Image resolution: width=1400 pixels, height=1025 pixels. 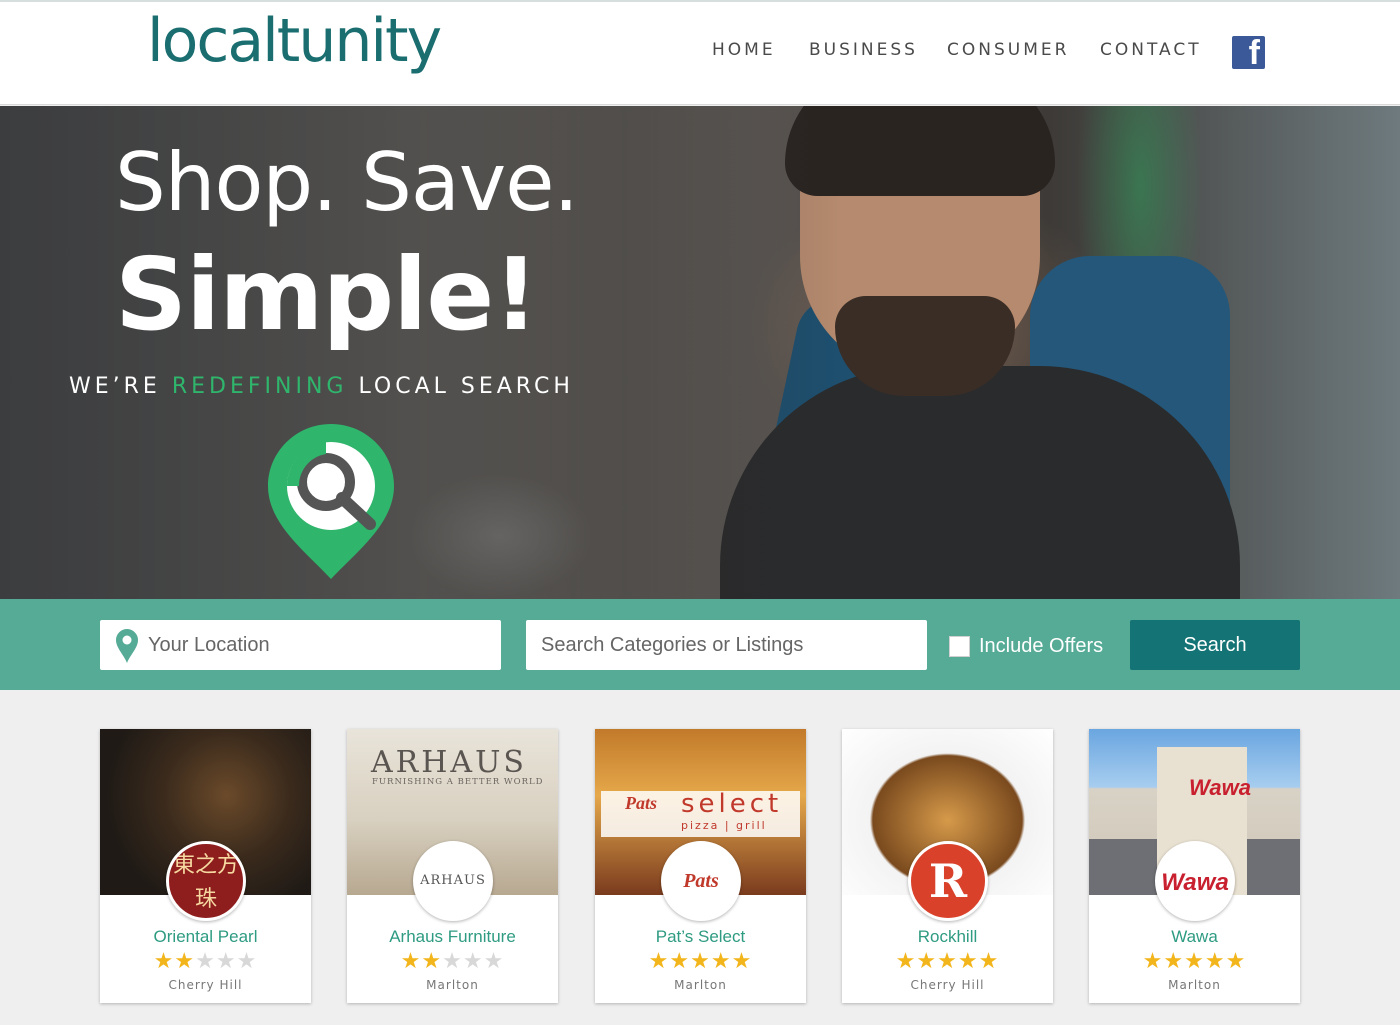 I want to click on nav-business: BUSINESS, so click(x=863, y=52).